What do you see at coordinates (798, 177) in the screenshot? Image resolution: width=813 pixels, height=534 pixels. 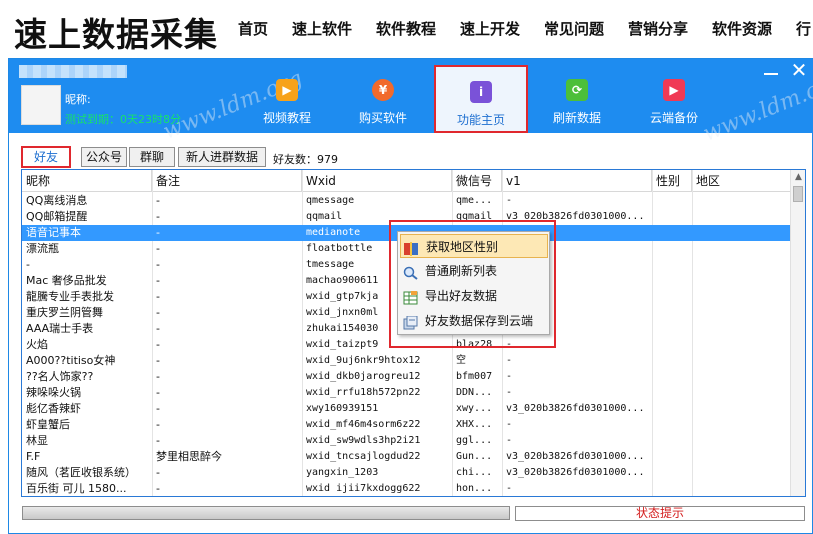 I see `scroll-up-icon: ▲` at bounding box center [798, 177].